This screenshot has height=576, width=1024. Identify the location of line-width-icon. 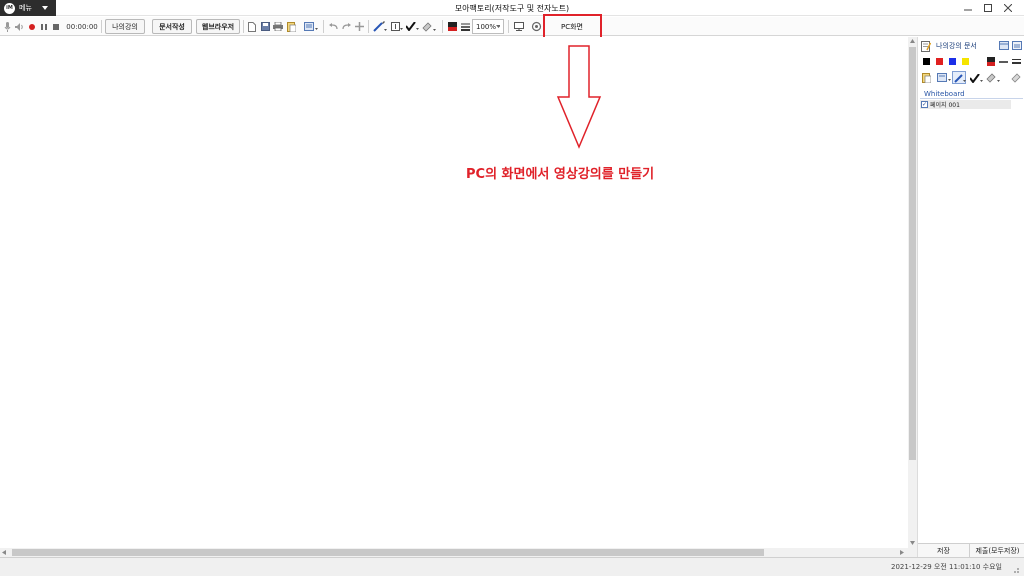
(1016, 61).